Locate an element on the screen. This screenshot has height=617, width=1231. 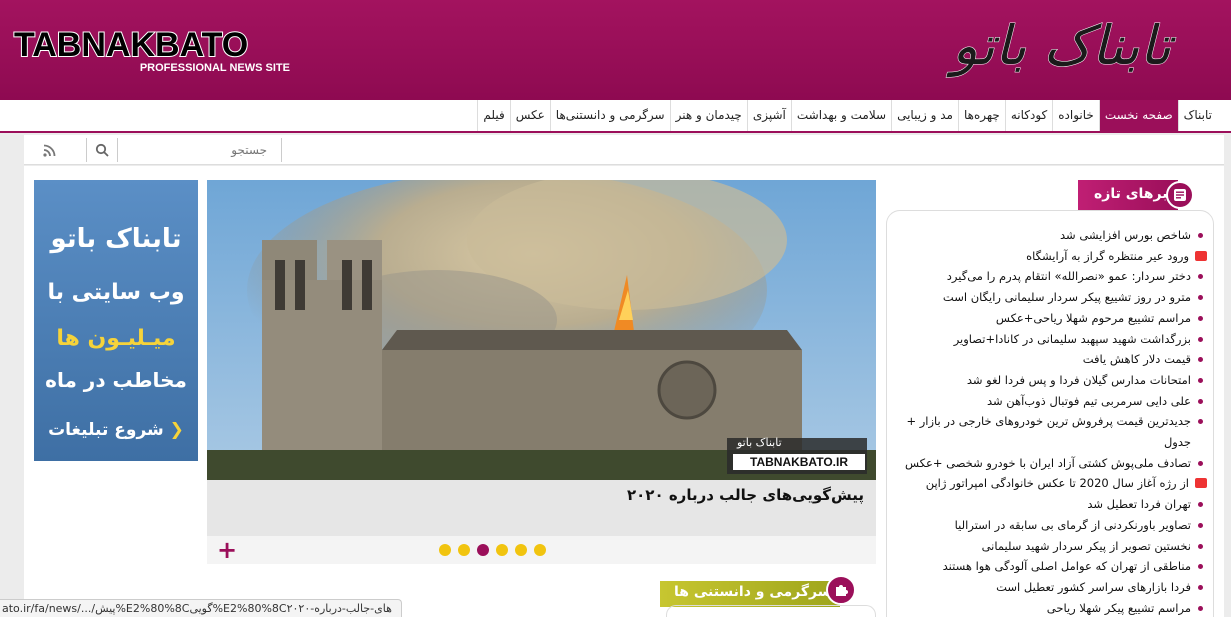
news-item: علی دایی سرمربی تیم فوتبال ذوب‌آهن شد is located at coordinates (1045, 401).